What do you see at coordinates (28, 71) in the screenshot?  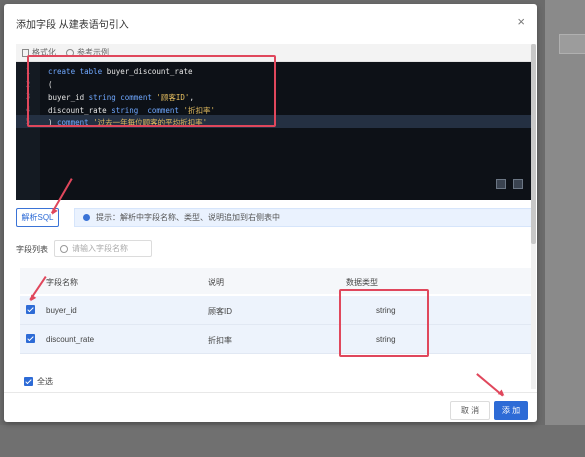 I see `line-number: 1` at bounding box center [28, 71].